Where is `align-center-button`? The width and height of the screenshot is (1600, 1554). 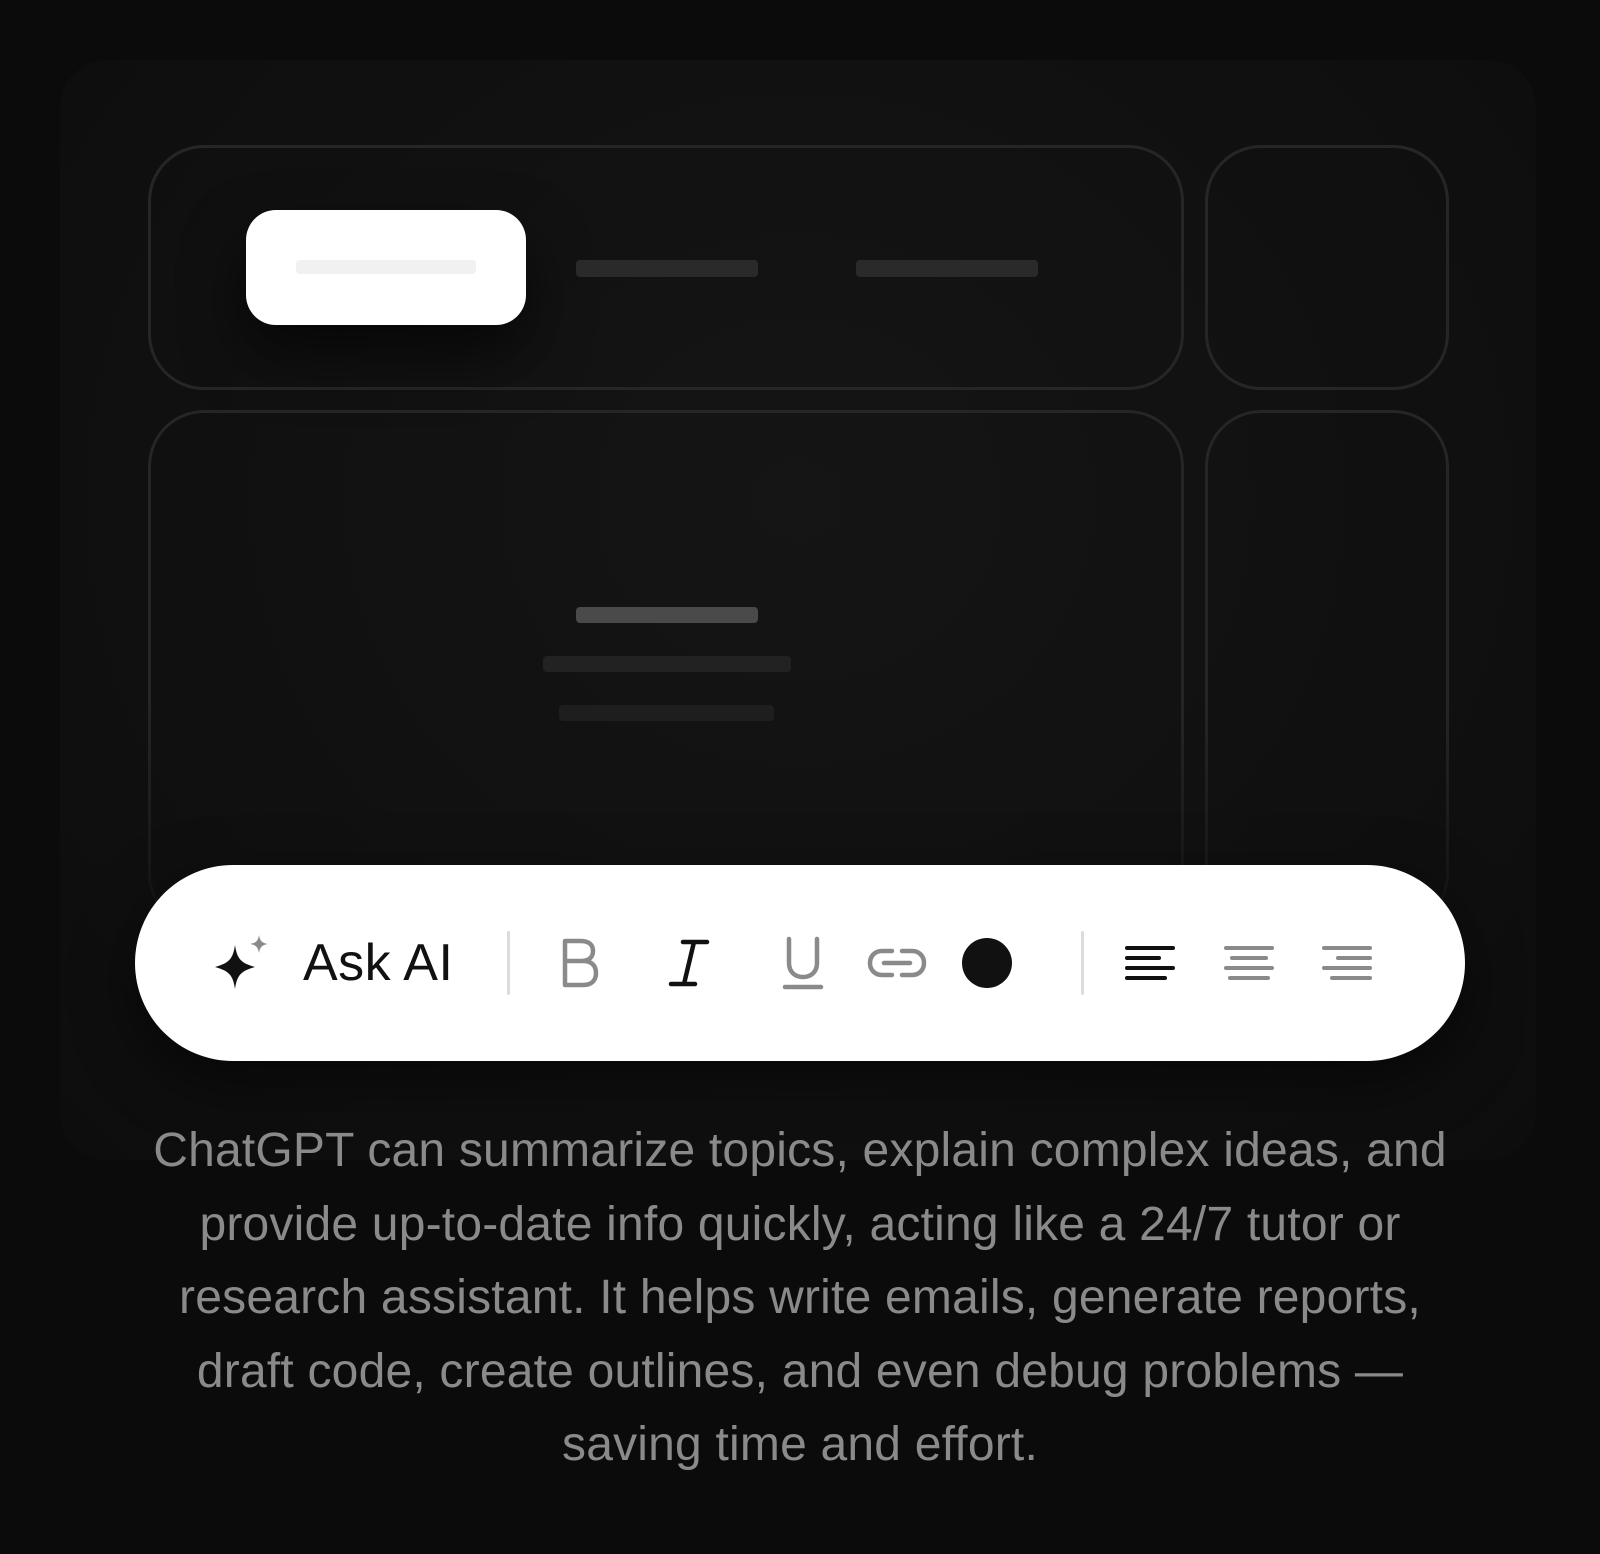
align-center-button is located at coordinates (1249, 963).